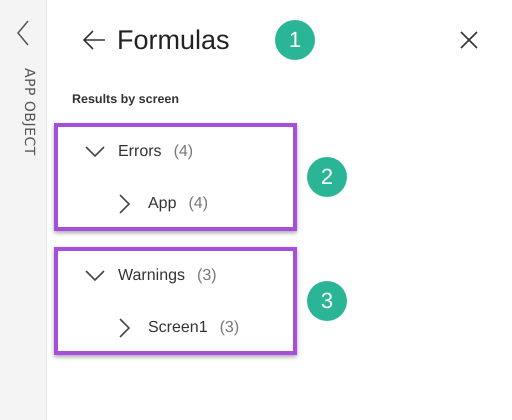 The height and width of the screenshot is (420, 512). I want to click on tree-item: Errors (4), so click(126, 152).